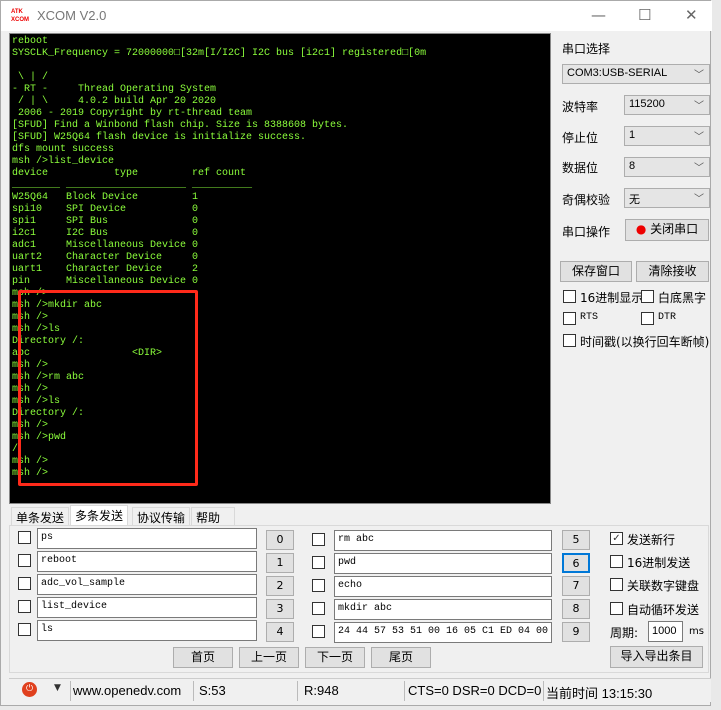 This screenshot has width=721, height=710. Describe the element at coordinates (580, 138) in the screenshot. I see `stop-label: 停止位` at that location.